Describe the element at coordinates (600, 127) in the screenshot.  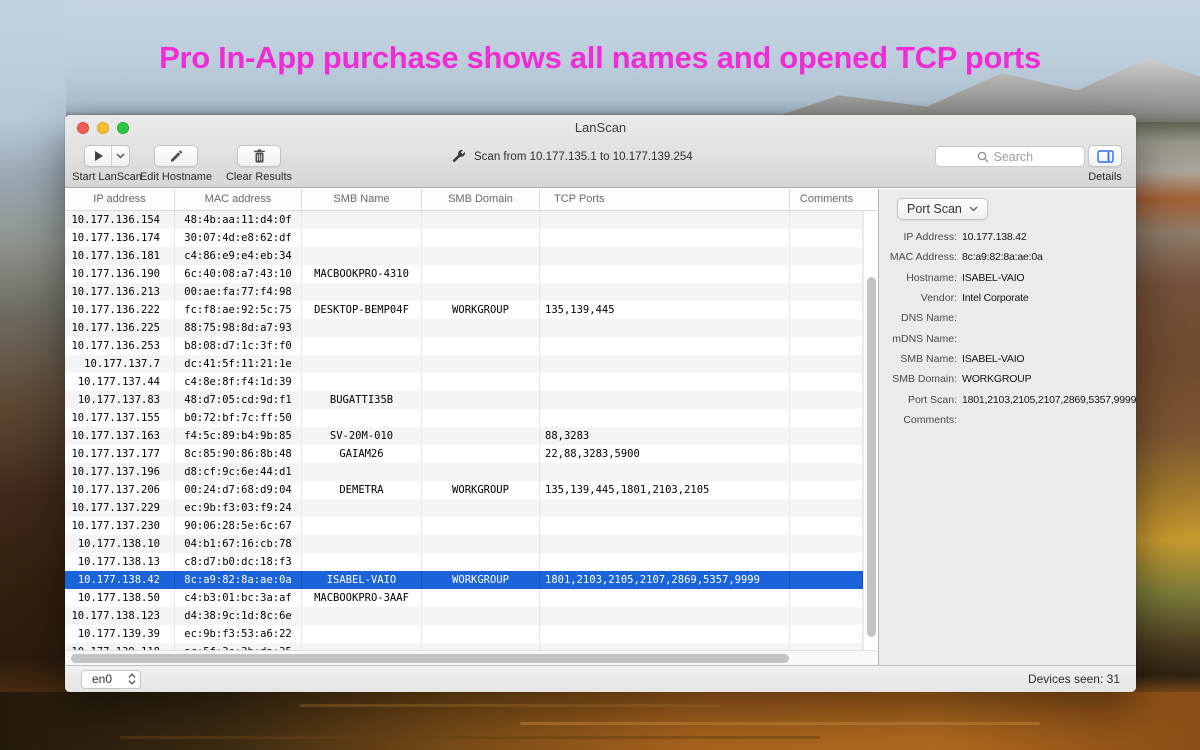
I see `window-title: LanScan` at that location.